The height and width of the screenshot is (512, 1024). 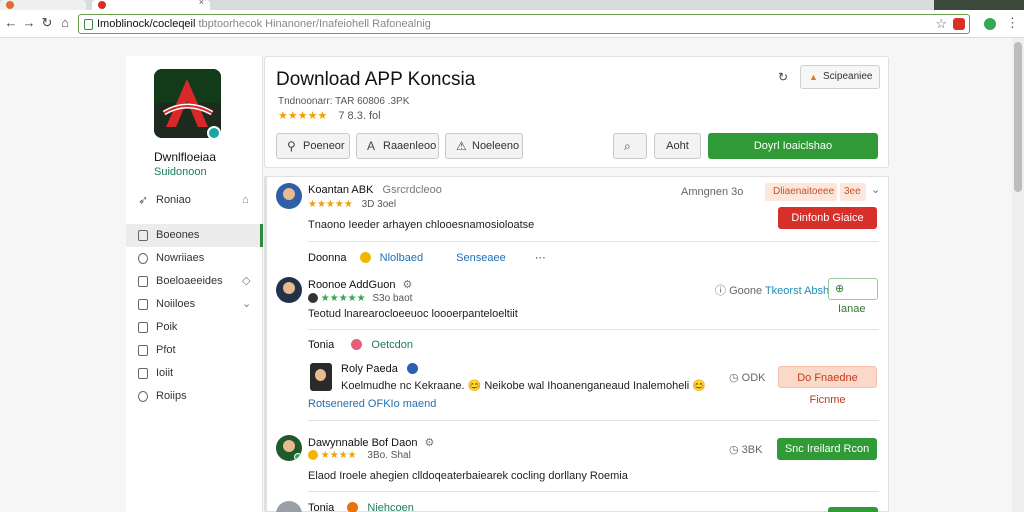 What do you see at coordinates (959, 24) in the screenshot?
I see `extension-icon` at bounding box center [959, 24].